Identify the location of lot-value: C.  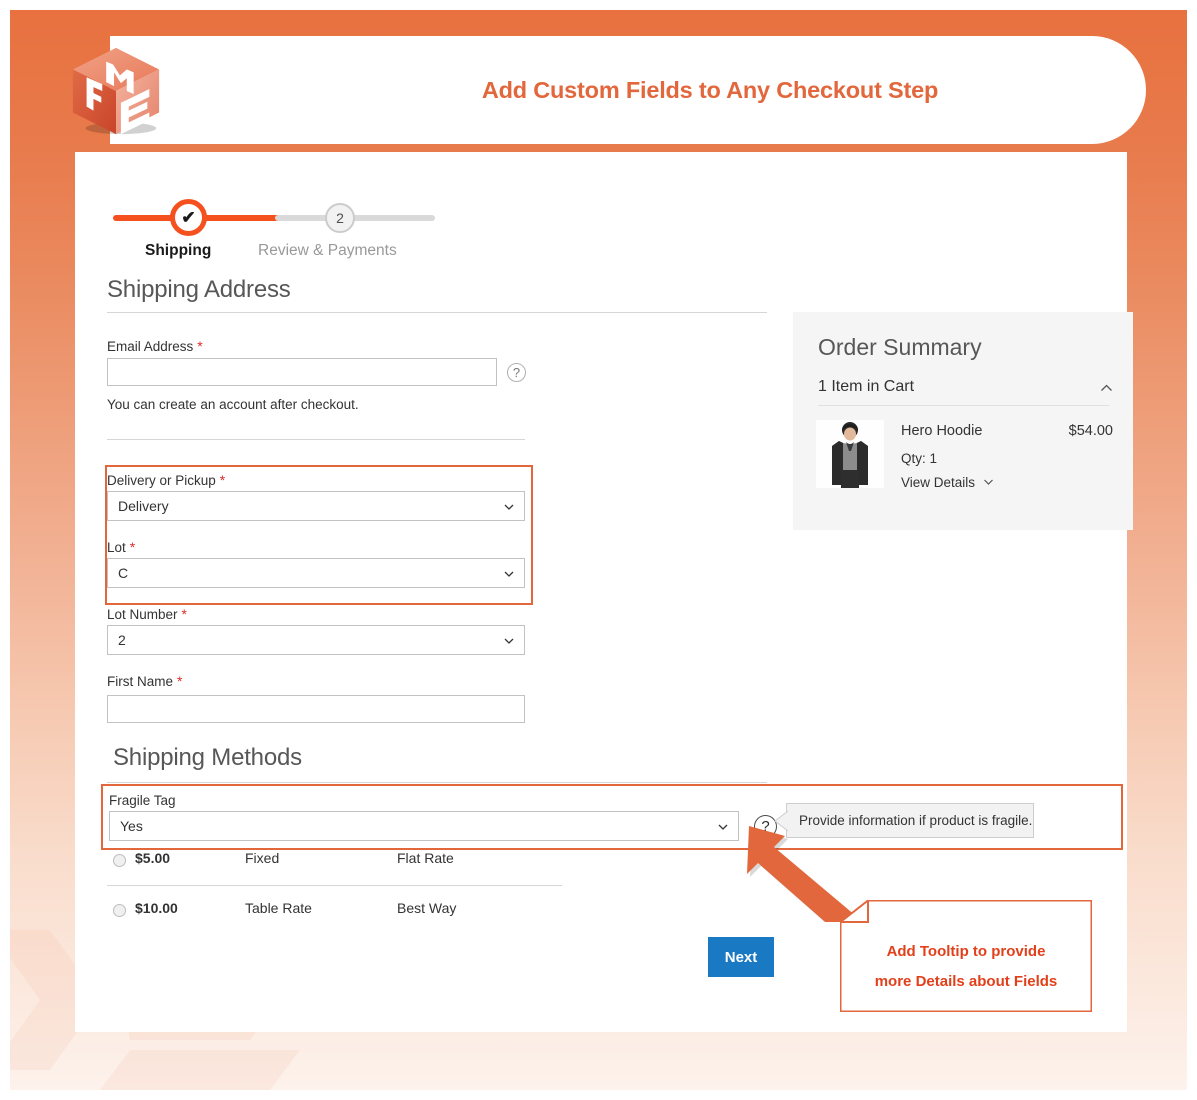
(123, 573).